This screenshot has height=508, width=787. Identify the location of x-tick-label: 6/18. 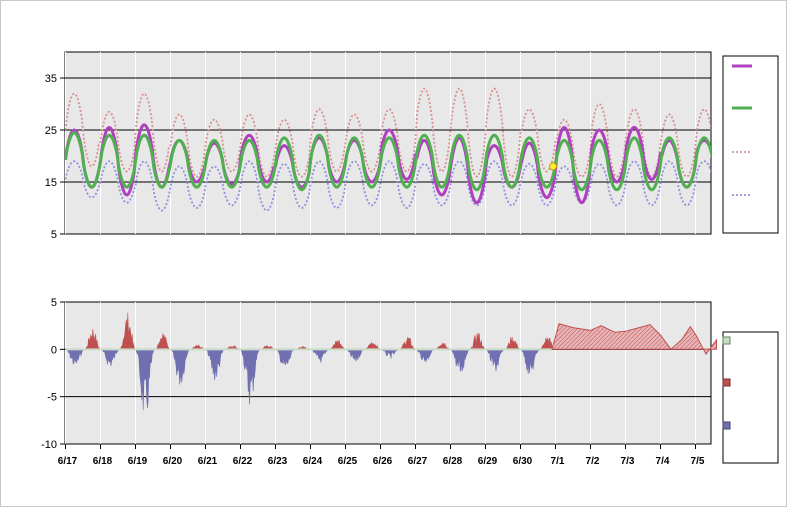
(103, 461).